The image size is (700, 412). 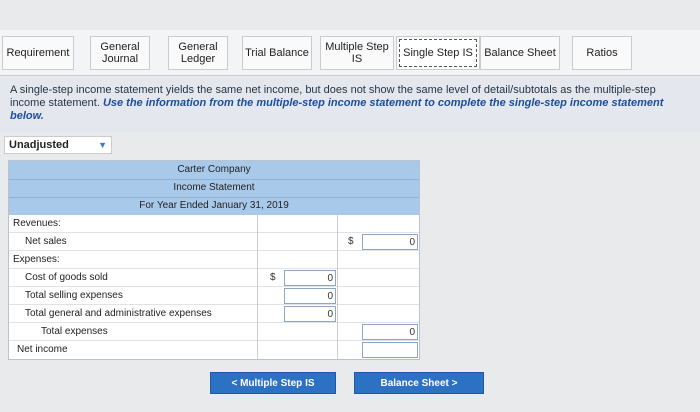 I want to click on net-income-input, so click(x=390, y=350).